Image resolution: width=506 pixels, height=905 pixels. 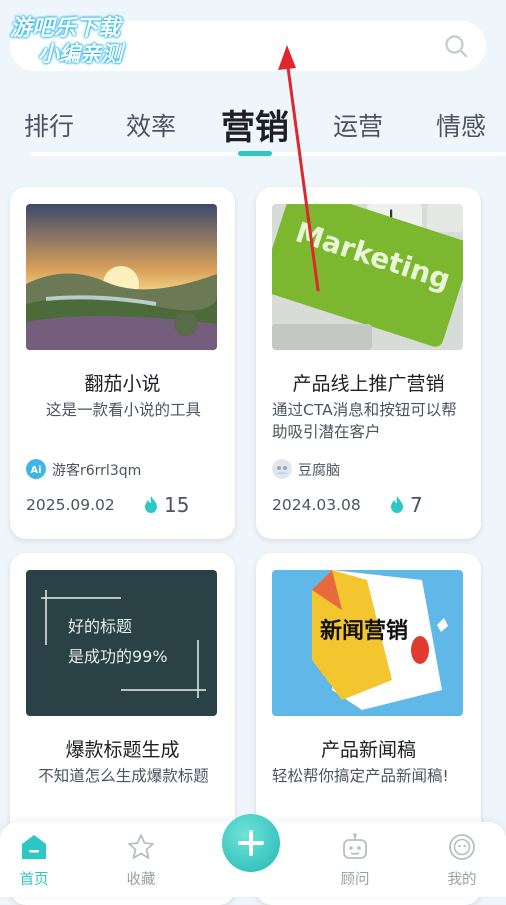 I want to click on card-thumbnail: 好的标题 是成功的99%, so click(x=121, y=643).